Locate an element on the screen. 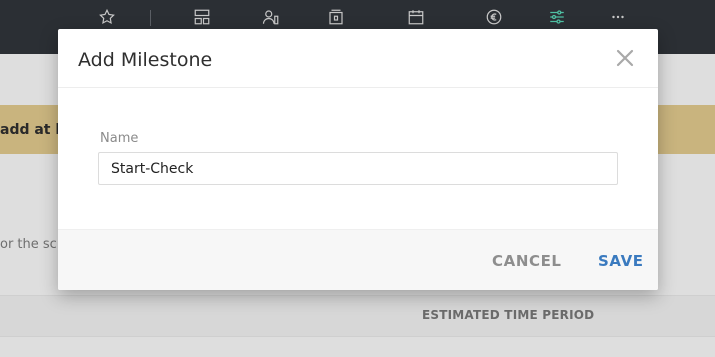  toolbar-divider is located at coordinates (150, 18).